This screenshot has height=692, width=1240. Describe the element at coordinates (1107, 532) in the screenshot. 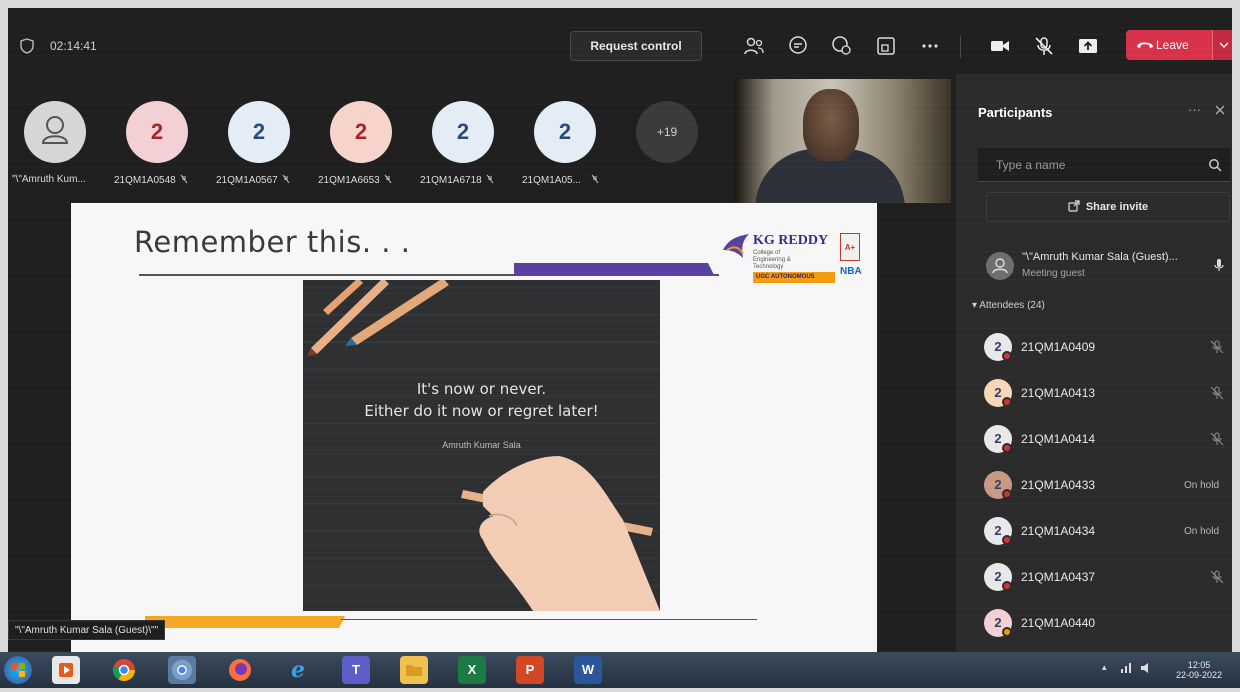

I see `attendee-row: 2 21QM1A0434 On hold` at that location.